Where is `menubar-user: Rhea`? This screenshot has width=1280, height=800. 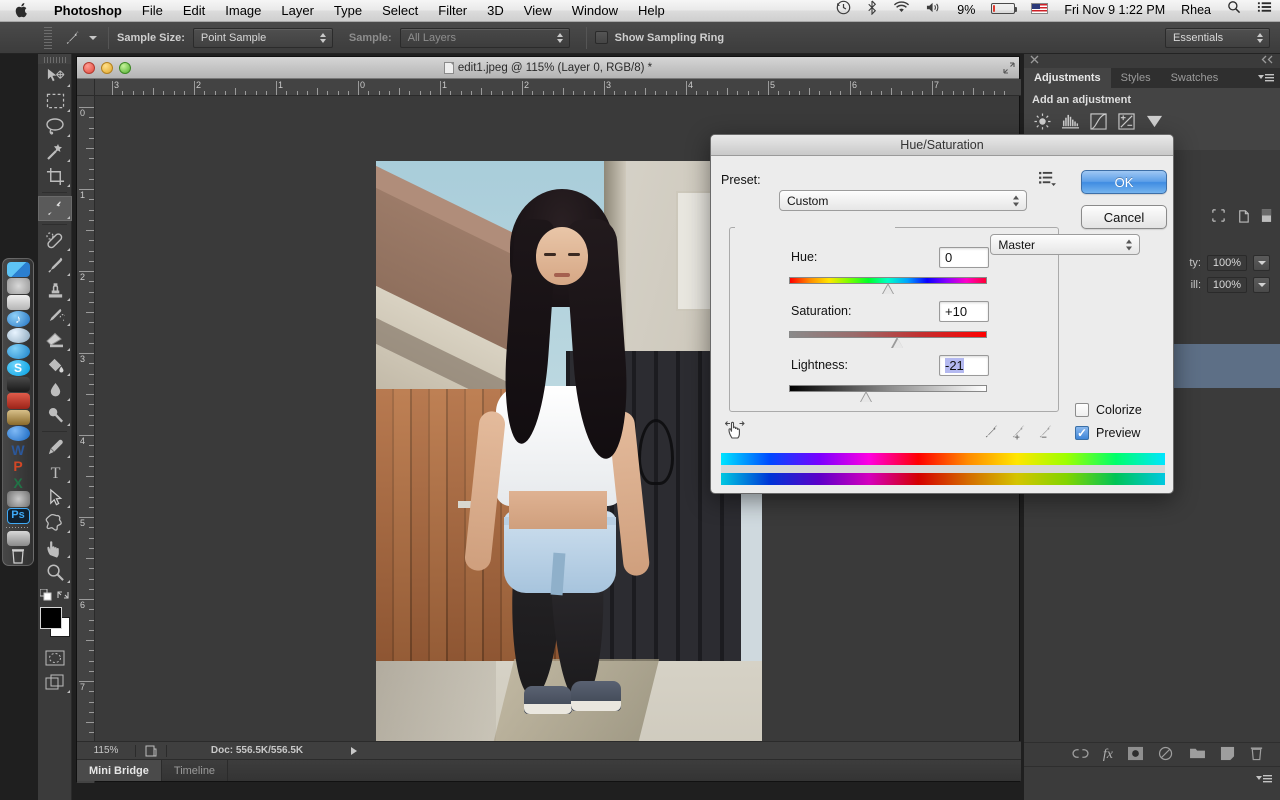
menubar-user: Rhea is located at coordinates (1196, 11).